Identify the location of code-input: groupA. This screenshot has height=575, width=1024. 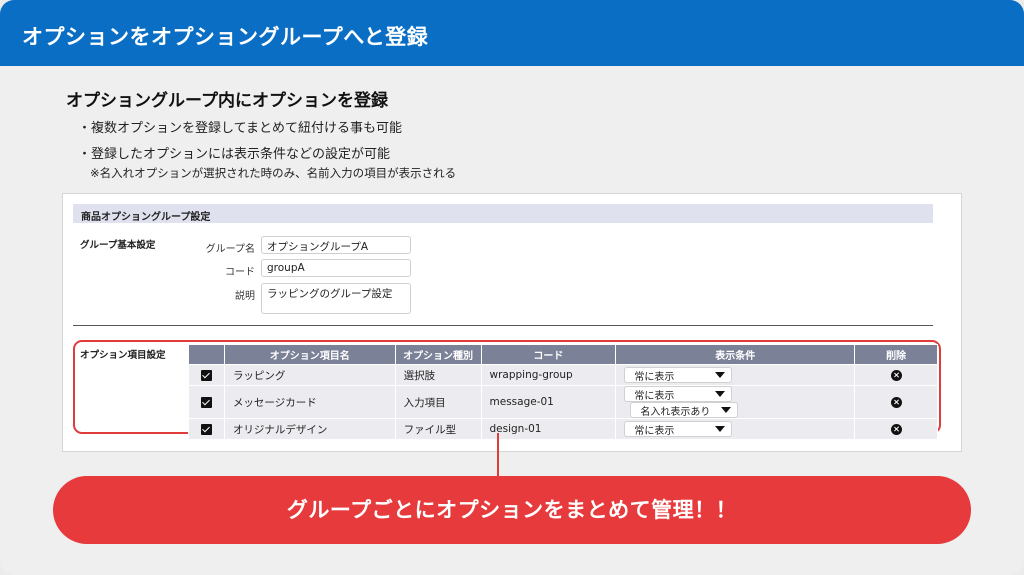
(336, 268).